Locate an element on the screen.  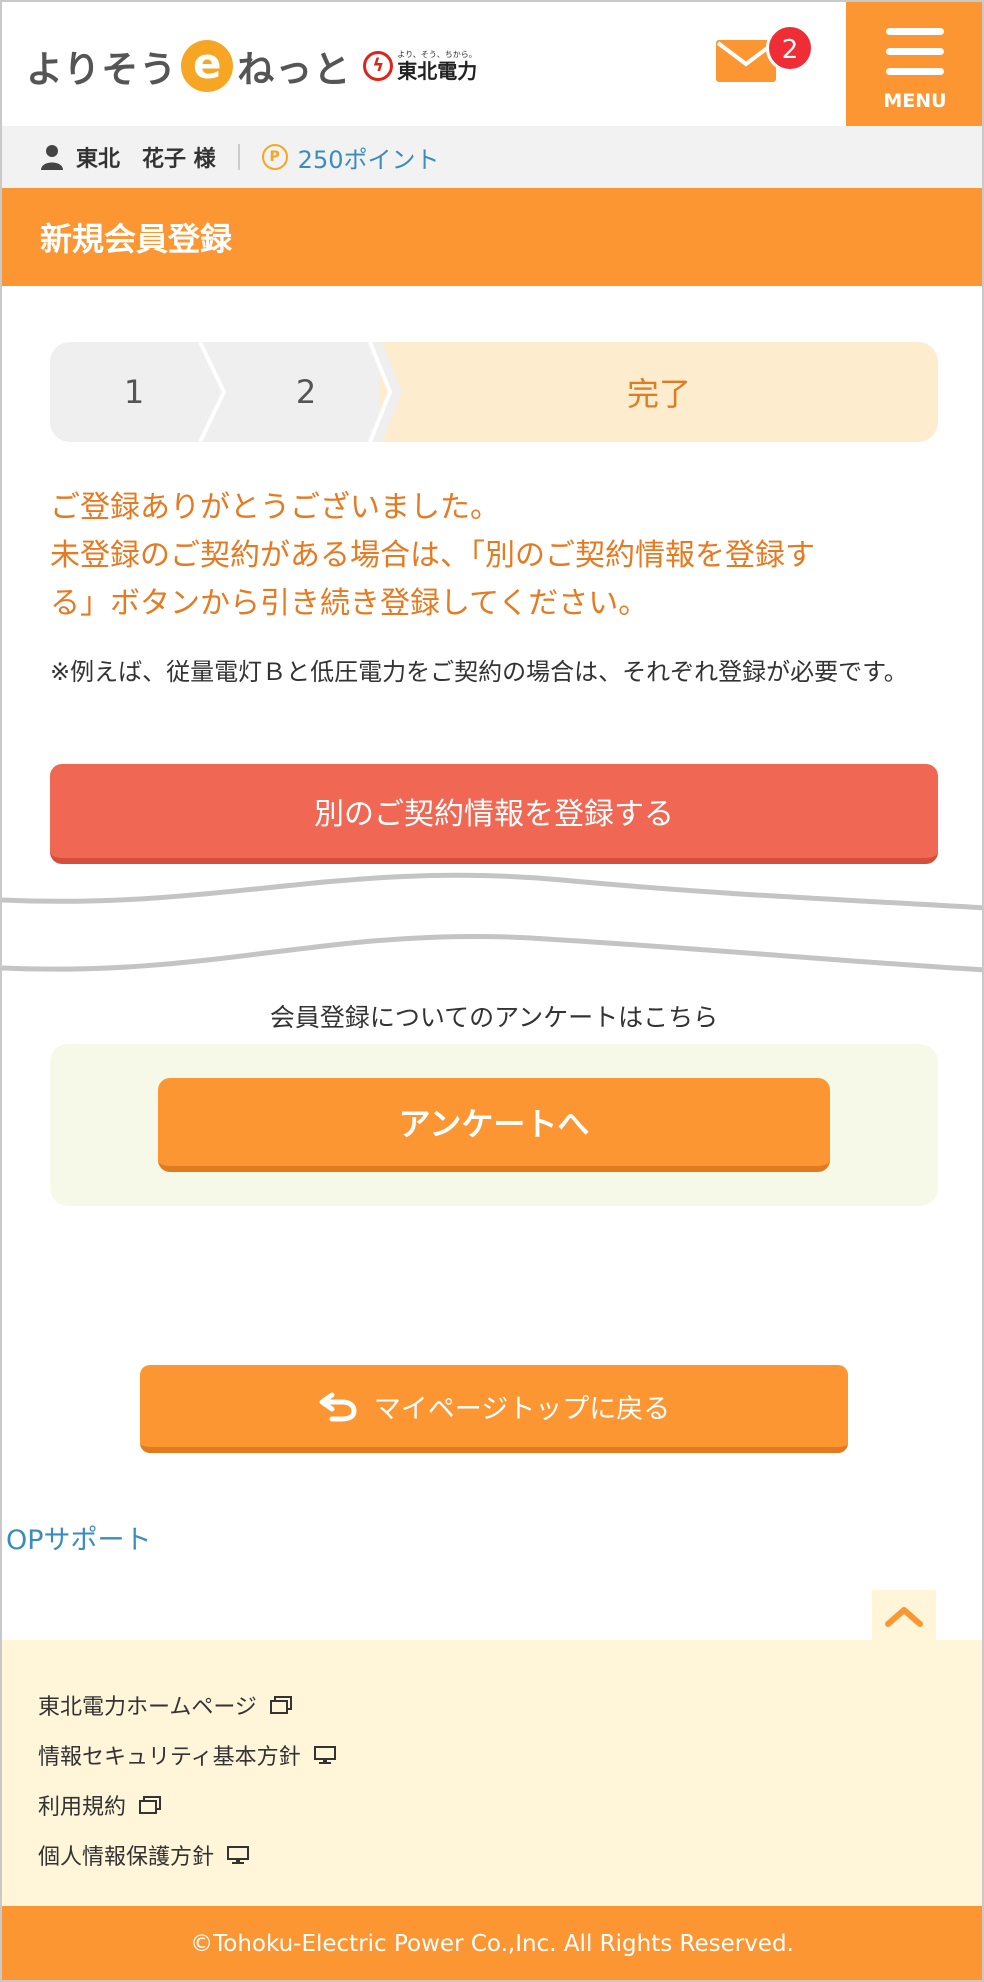
step-complete: 完了 is located at coordinates (659, 392).